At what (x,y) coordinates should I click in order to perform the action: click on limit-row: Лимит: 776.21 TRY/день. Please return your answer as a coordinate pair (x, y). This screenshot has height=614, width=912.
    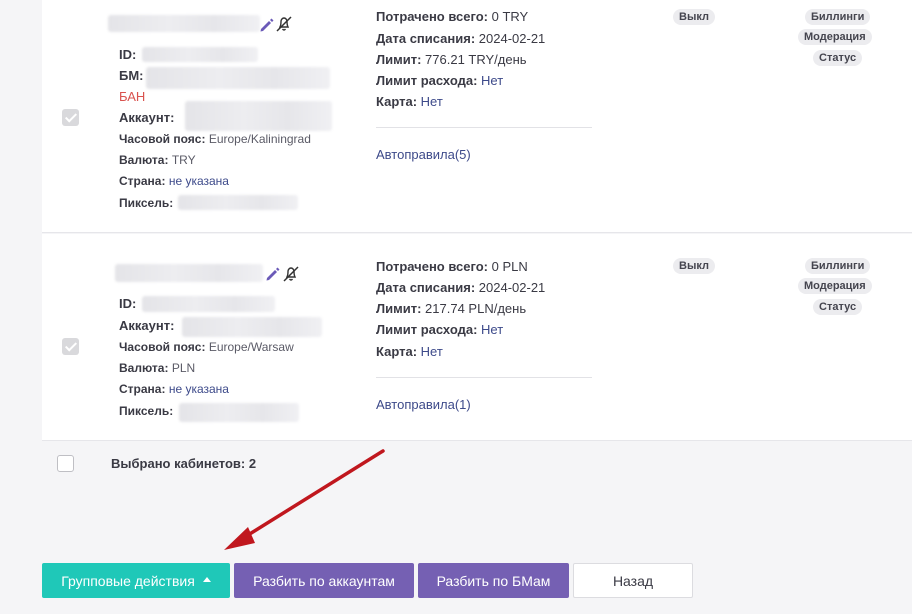
    Looking at the image, I should click on (451, 59).